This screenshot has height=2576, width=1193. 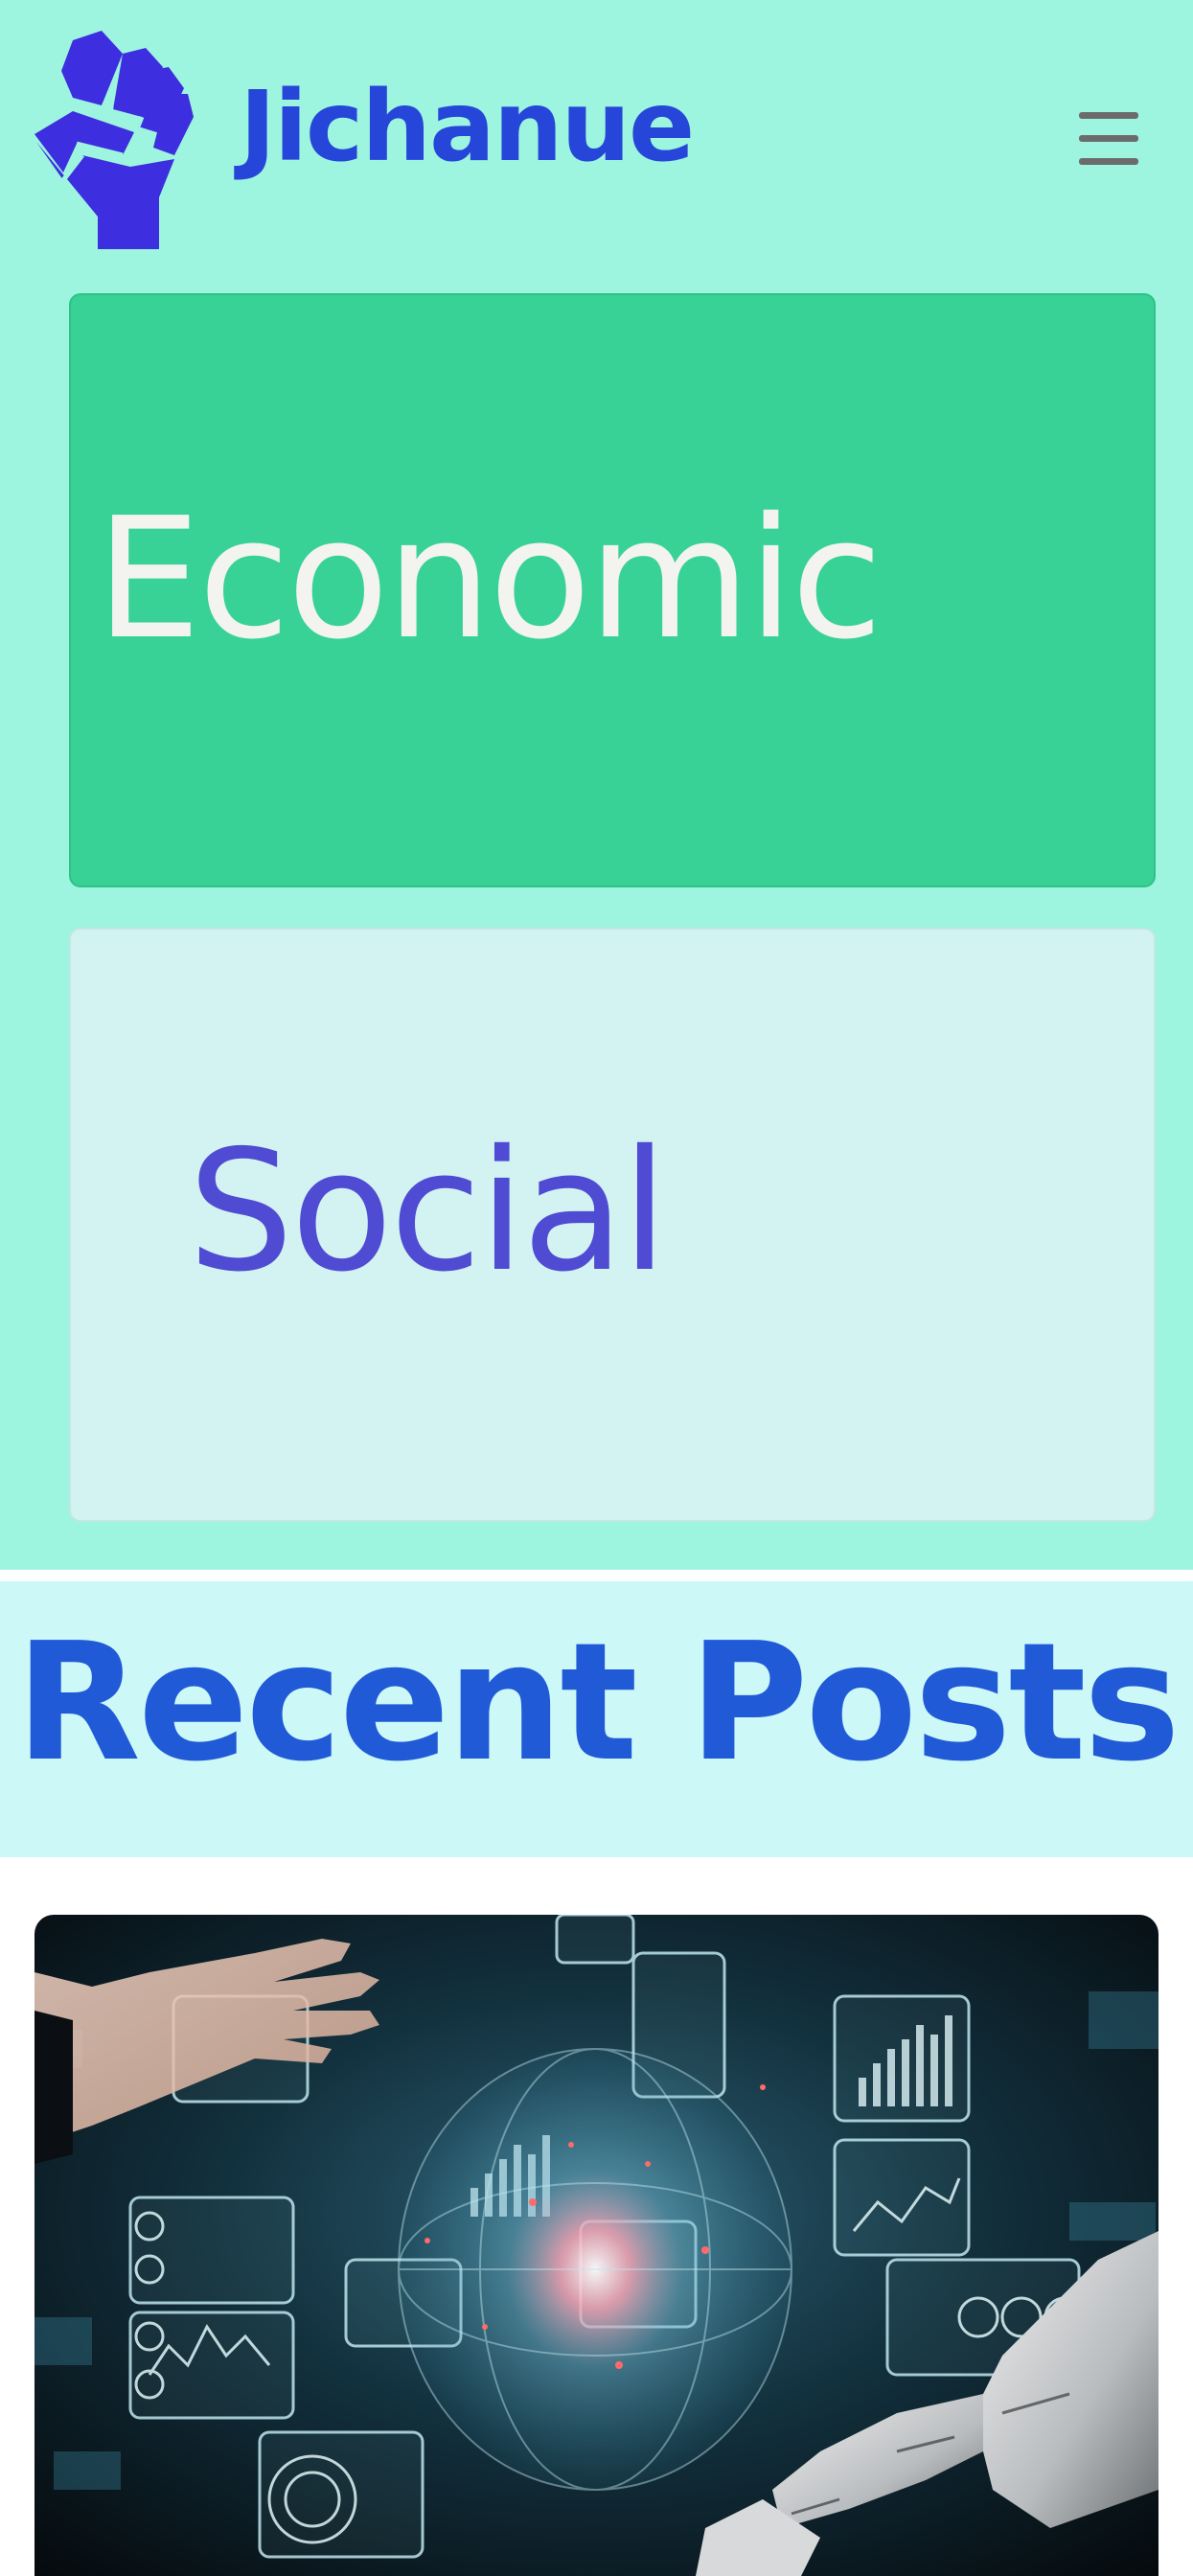 What do you see at coordinates (114, 139) in the screenshot?
I see `raised-fist-icon` at bounding box center [114, 139].